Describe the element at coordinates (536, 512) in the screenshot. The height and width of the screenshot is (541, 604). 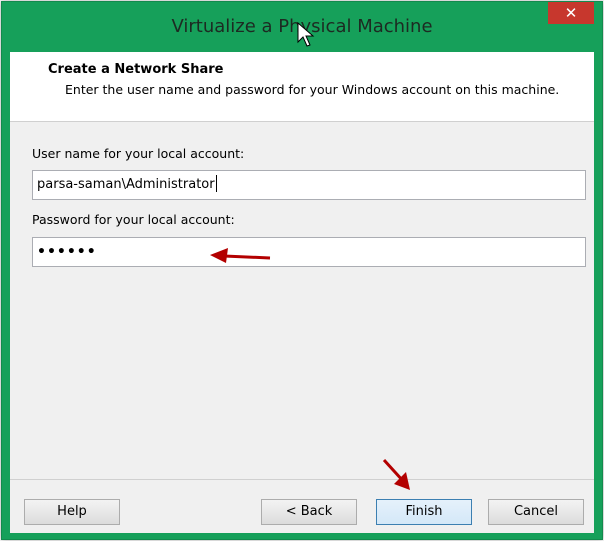
I see `cancel-button: Cancel` at that location.